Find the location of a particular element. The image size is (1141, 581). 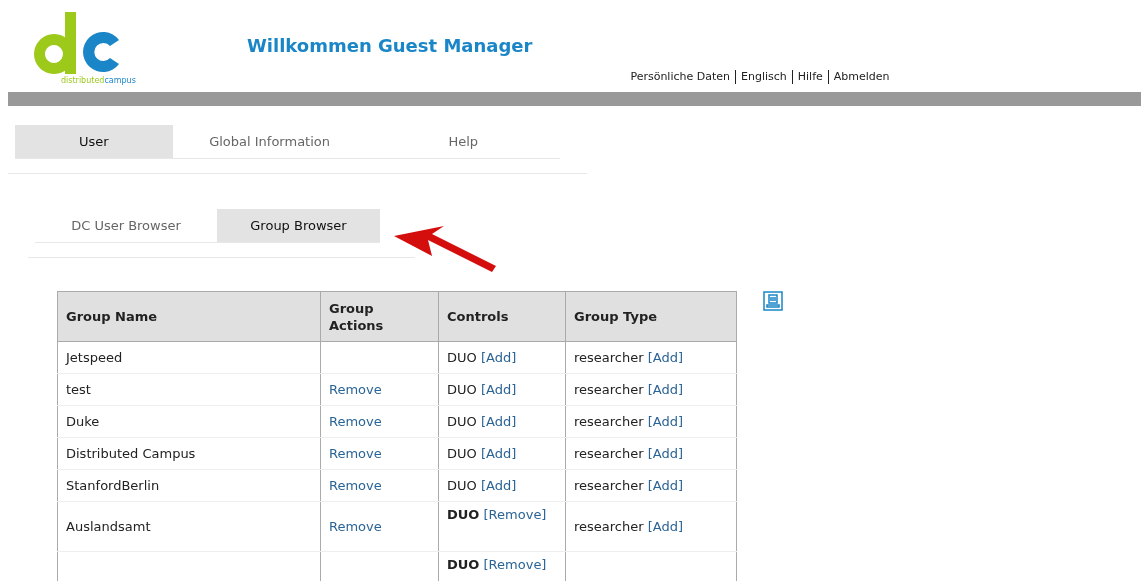

header-link: Persönliche Daten is located at coordinates (680, 77).